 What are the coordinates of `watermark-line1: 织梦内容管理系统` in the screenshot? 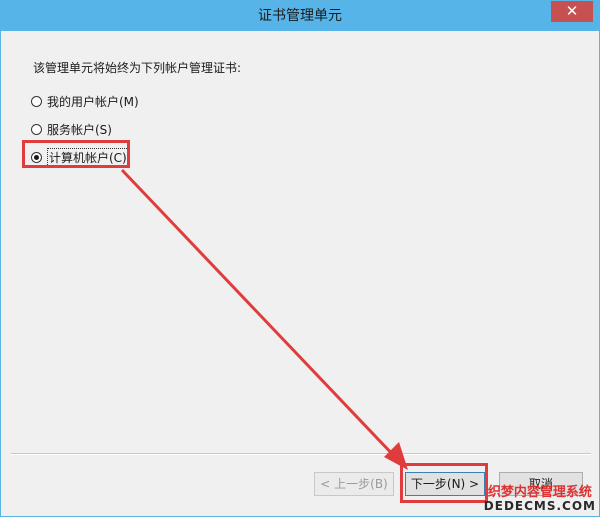 It's located at (539, 492).